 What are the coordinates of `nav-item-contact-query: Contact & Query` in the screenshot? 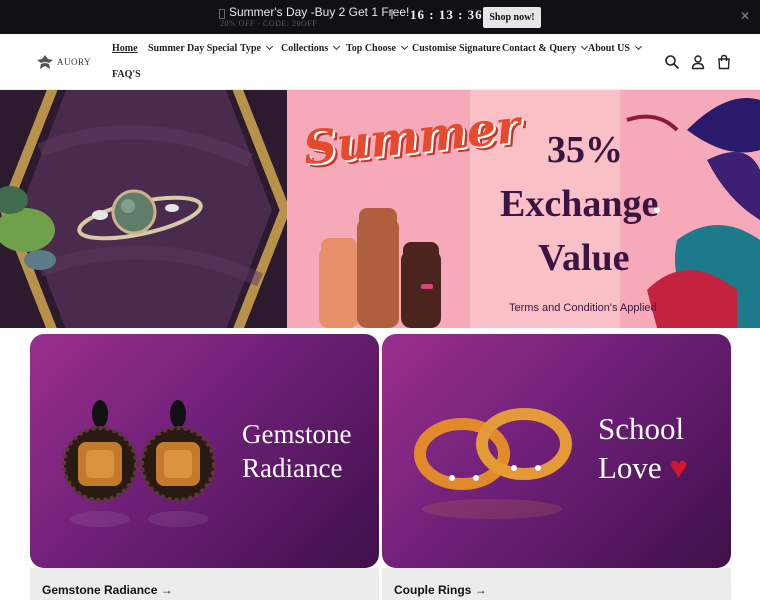 It's located at (545, 48).